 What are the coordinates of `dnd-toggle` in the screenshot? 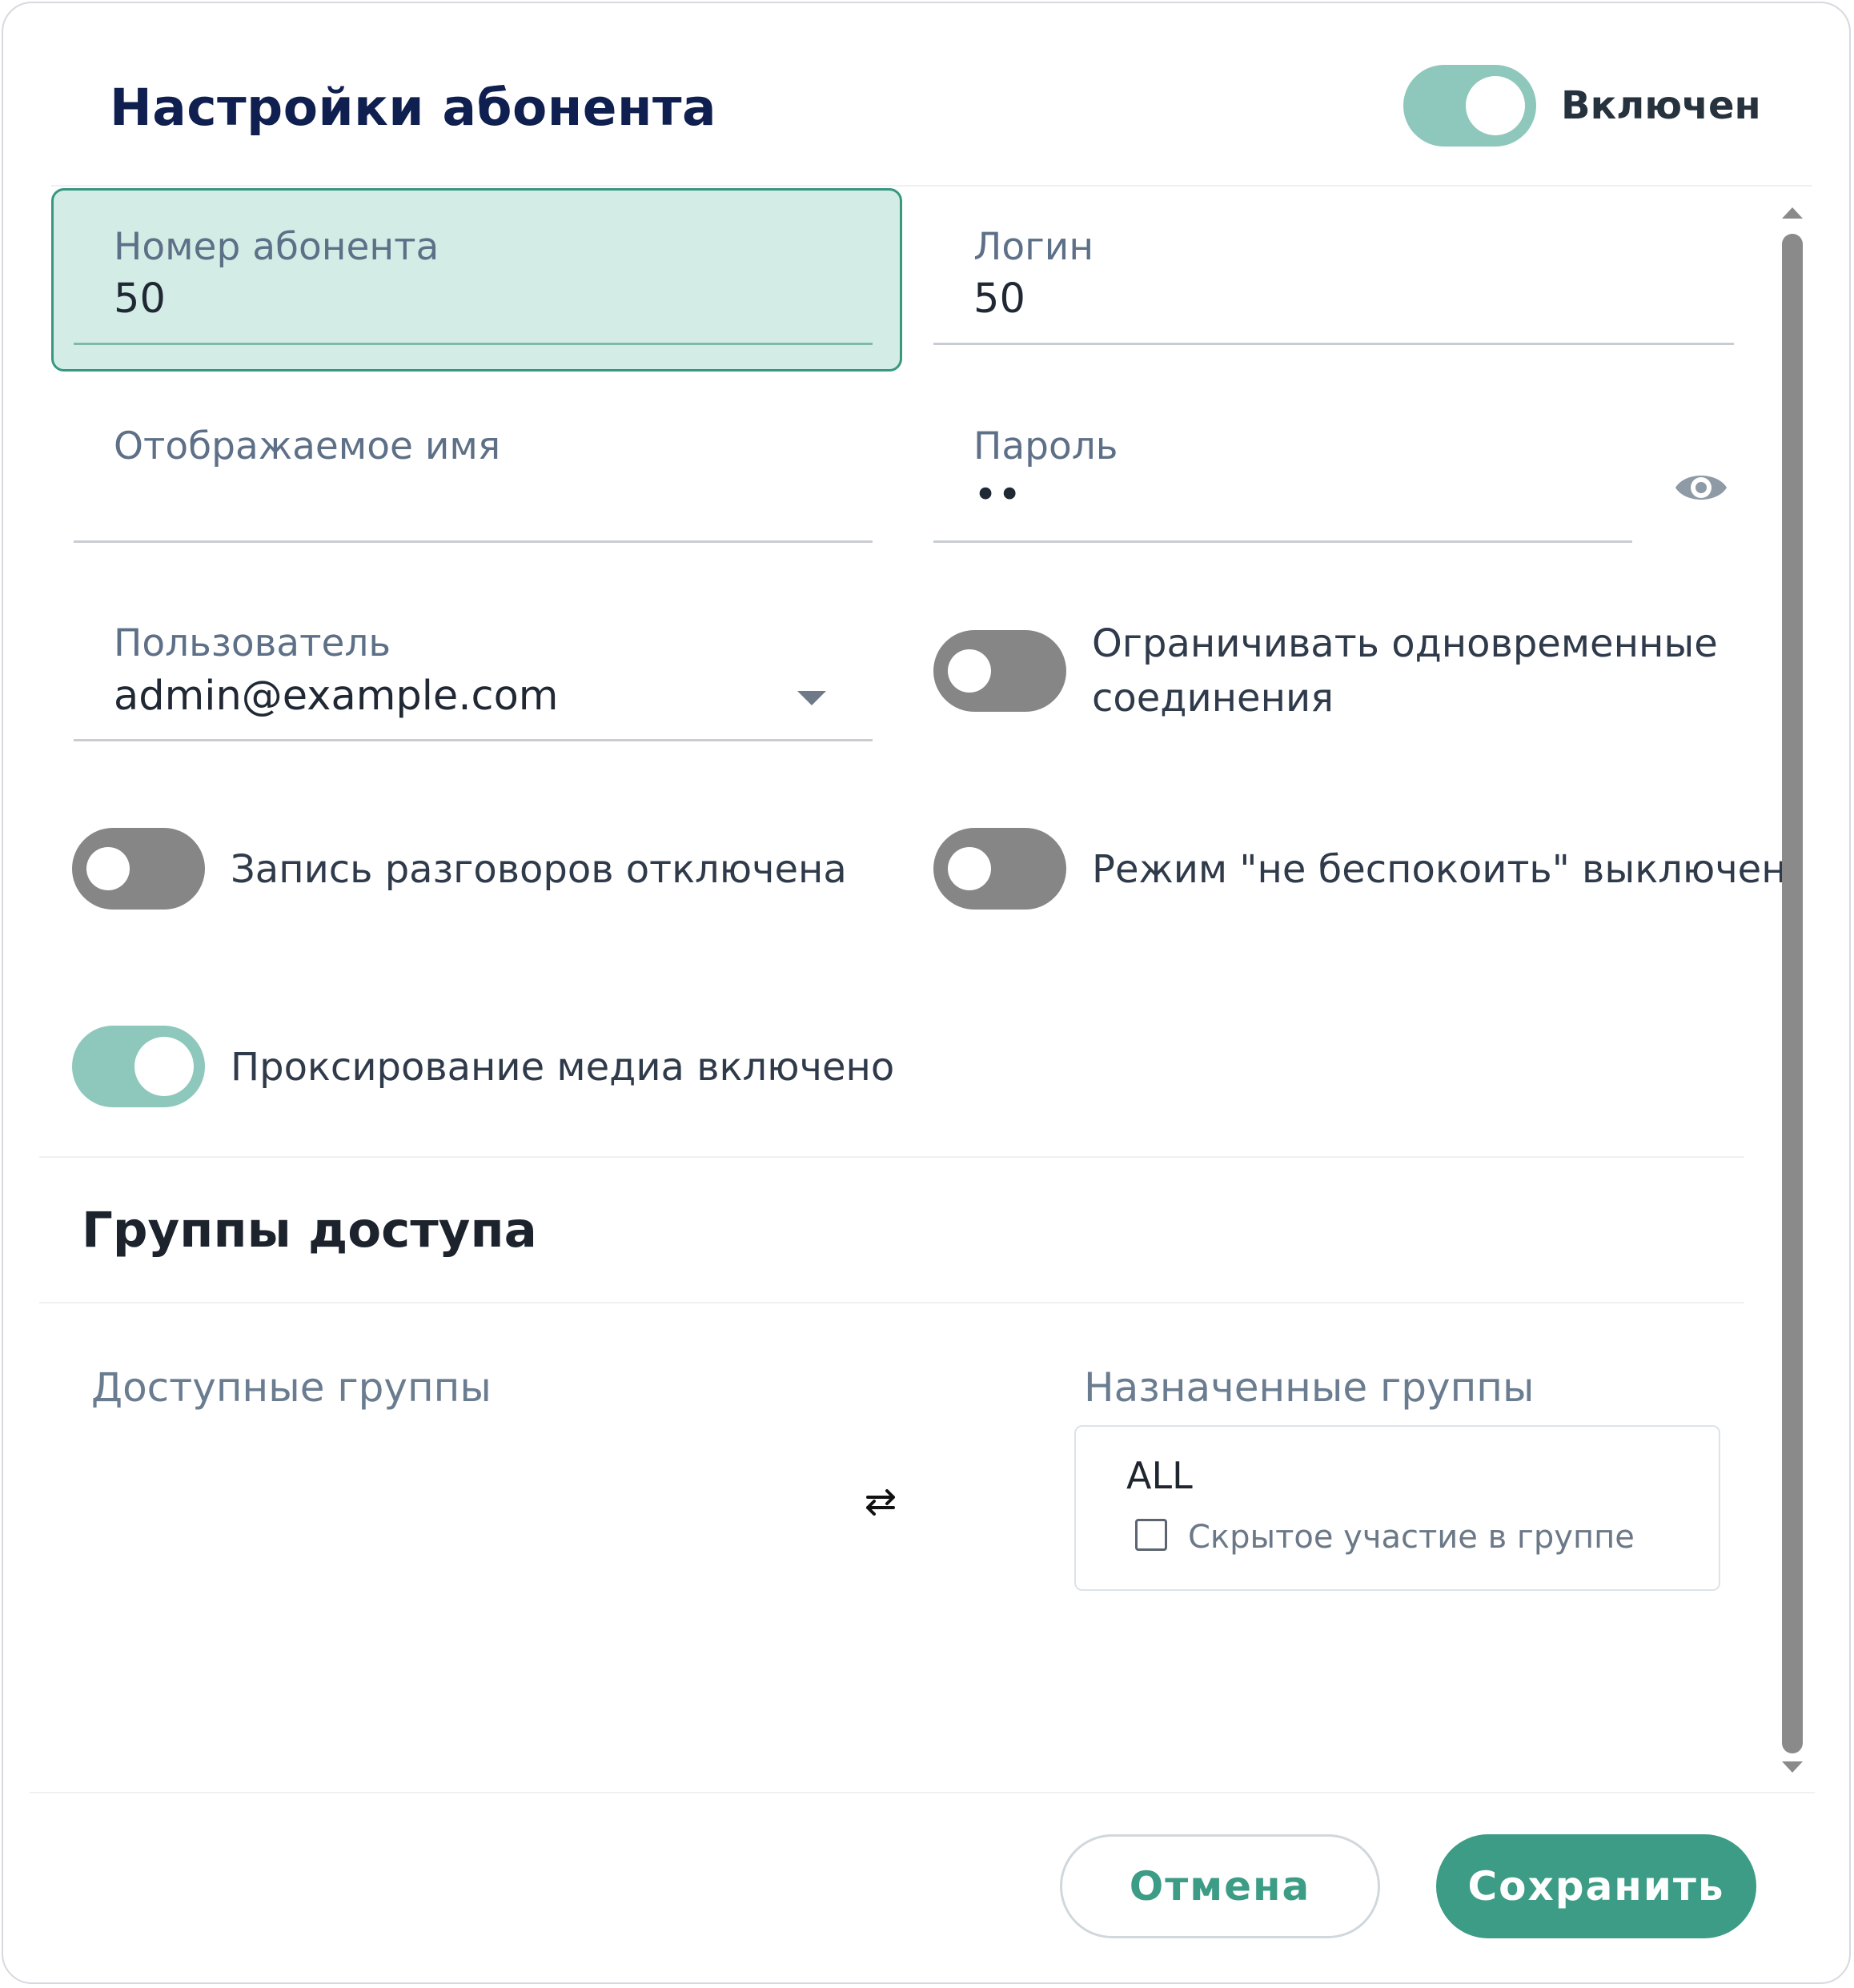 It's located at (999, 869).